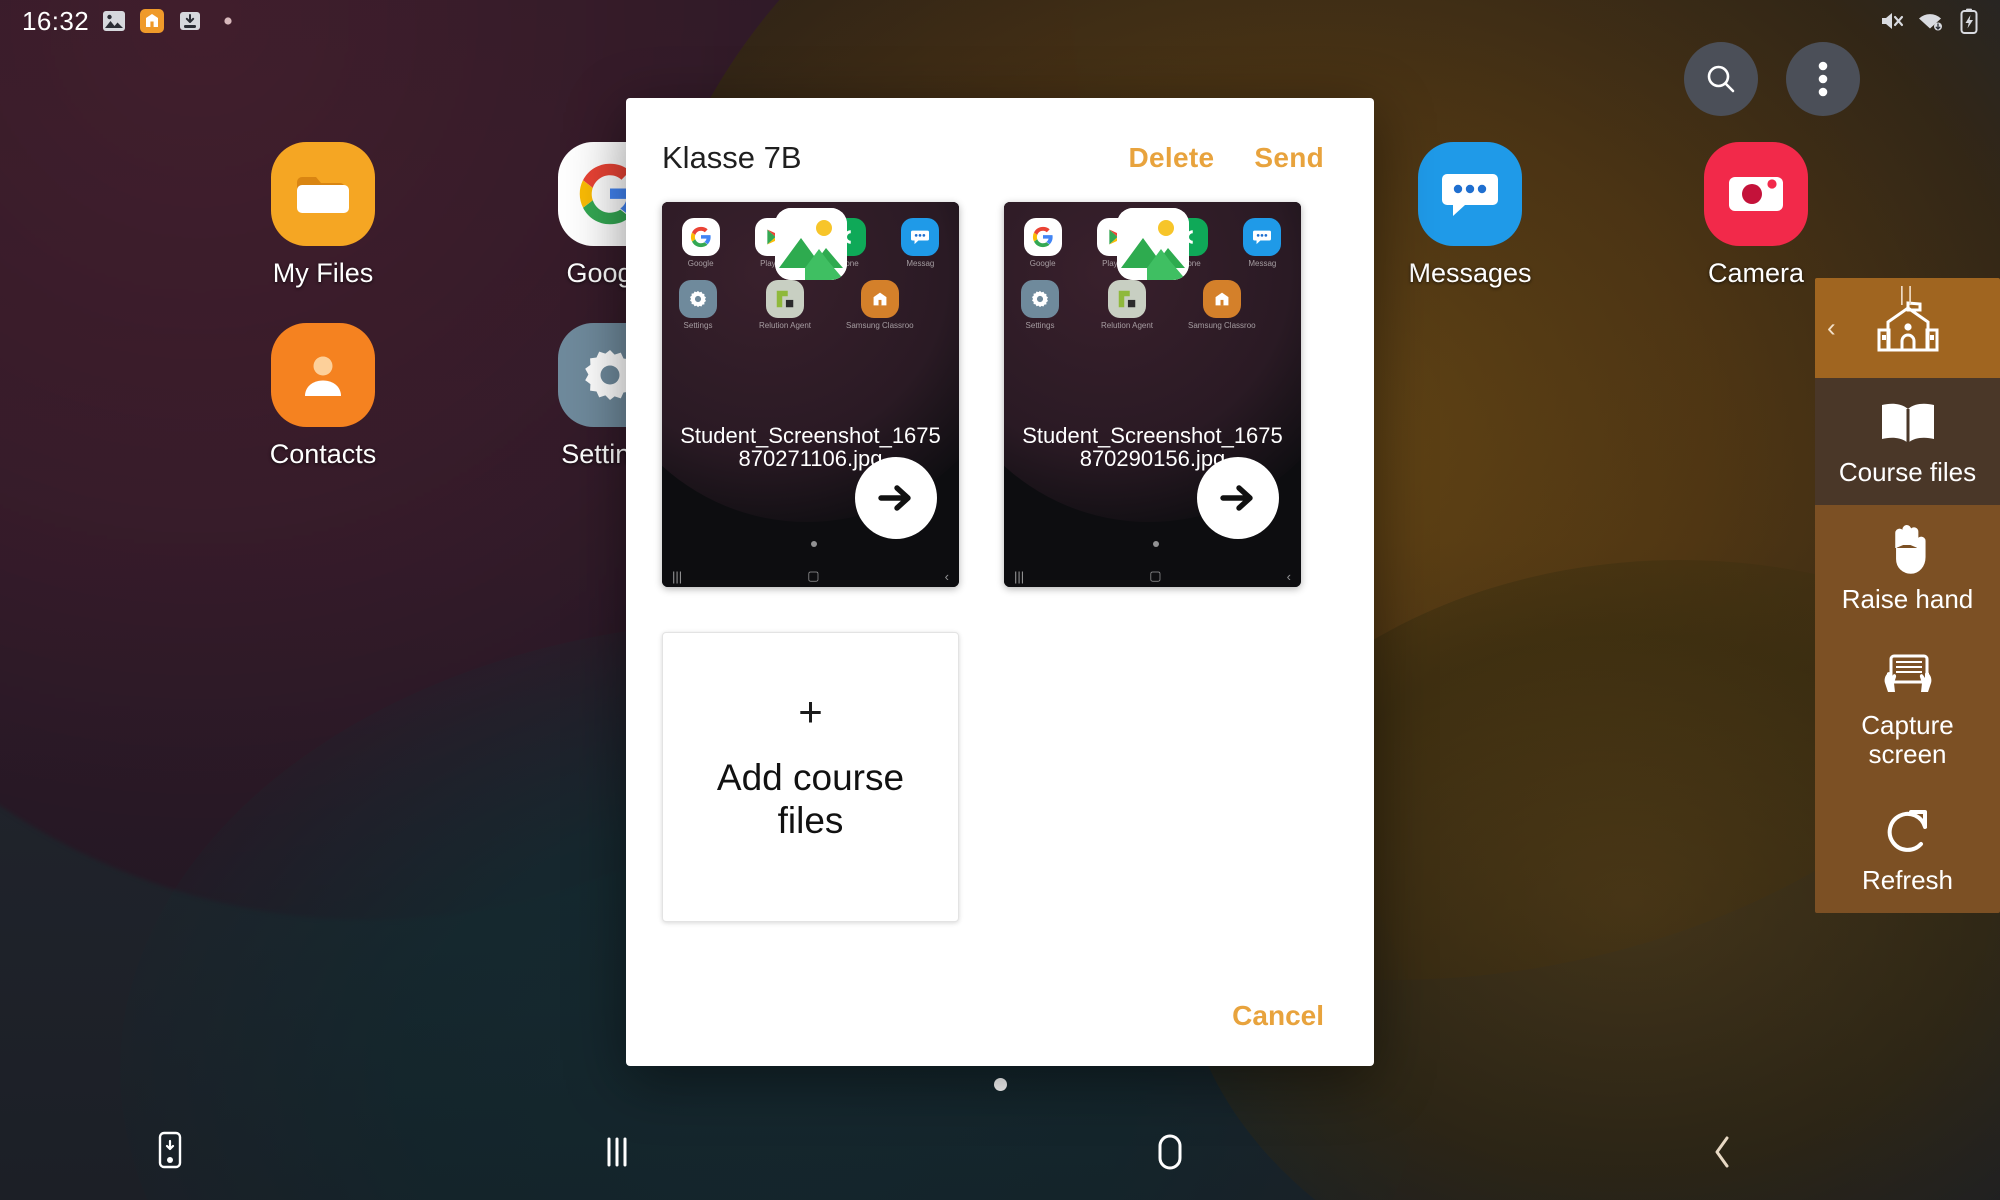 This screenshot has width=2000, height=1200. What do you see at coordinates (1289, 158) in the screenshot?
I see `send-button: Send` at bounding box center [1289, 158].